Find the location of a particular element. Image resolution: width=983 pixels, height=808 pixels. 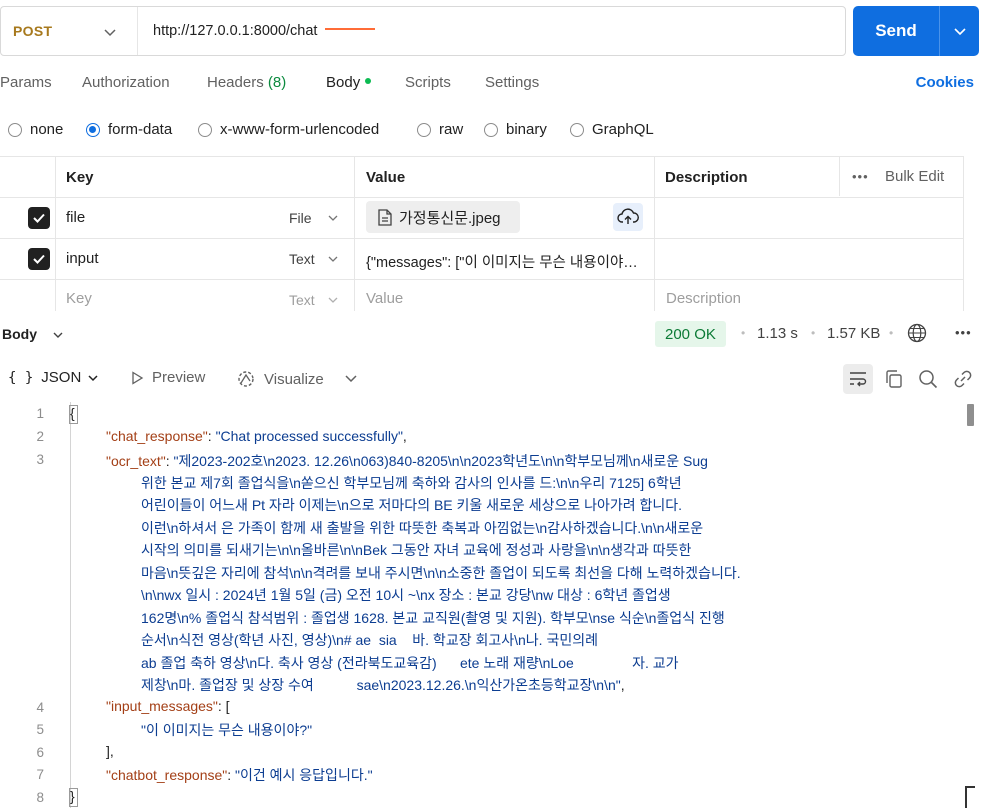

upload-file-button is located at coordinates (628, 217).